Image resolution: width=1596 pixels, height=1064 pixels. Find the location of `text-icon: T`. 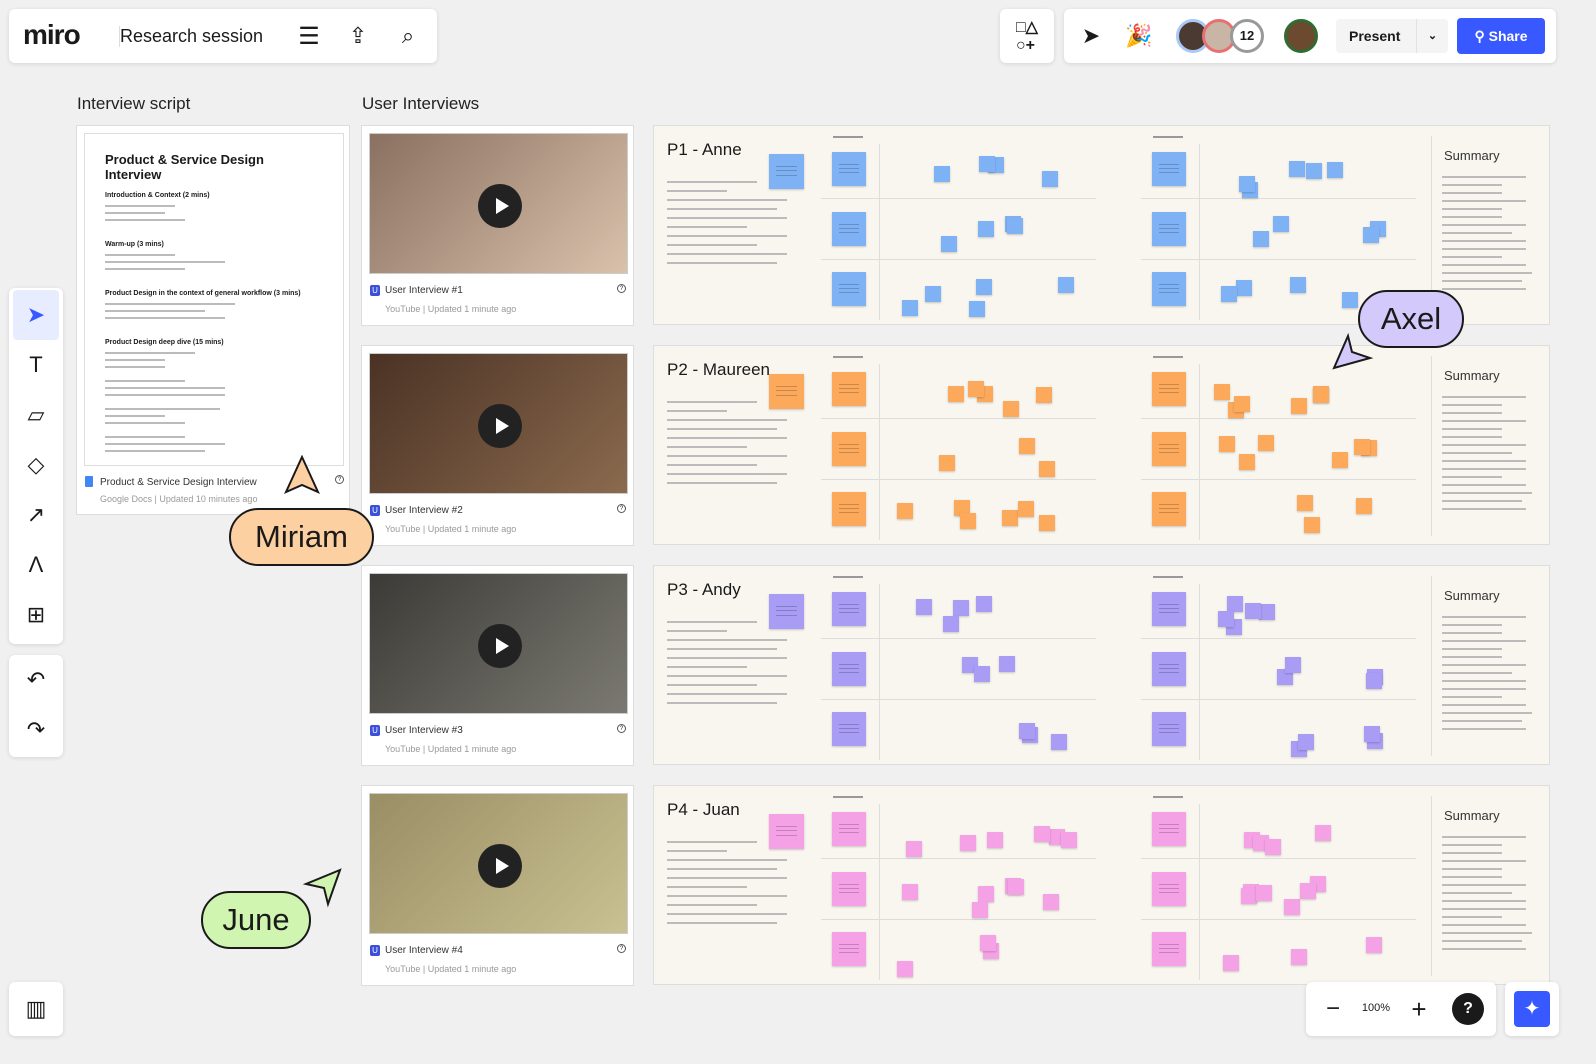

text-icon: T is located at coordinates (36, 365).